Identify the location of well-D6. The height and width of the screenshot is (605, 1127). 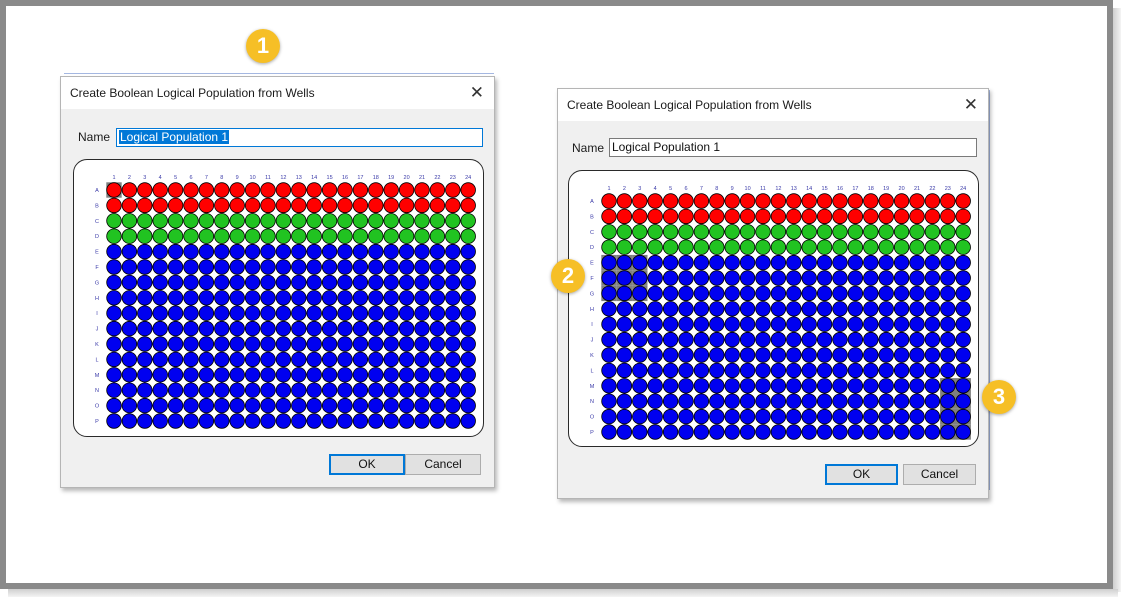
(686, 247).